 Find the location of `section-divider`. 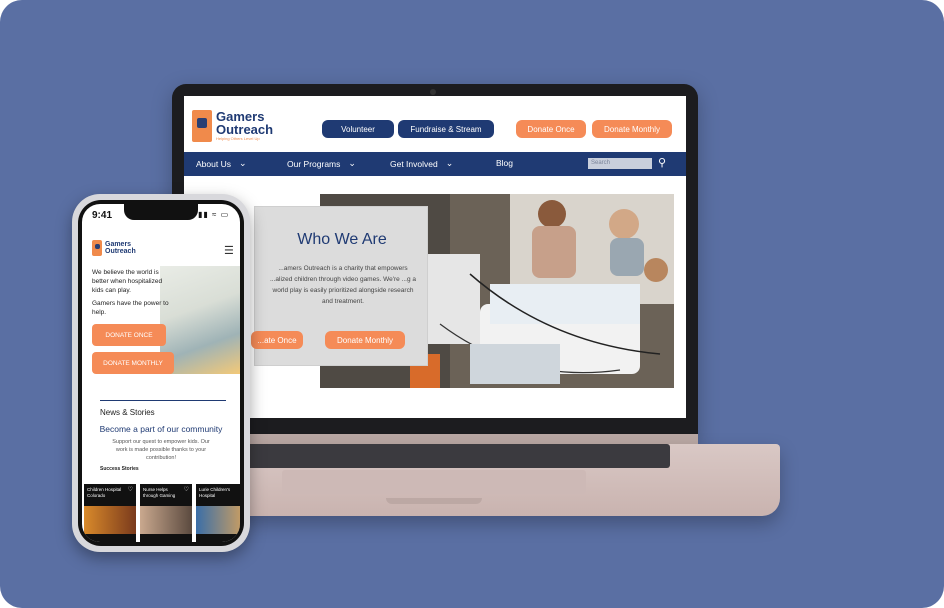

section-divider is located at coordinates (163, 400).